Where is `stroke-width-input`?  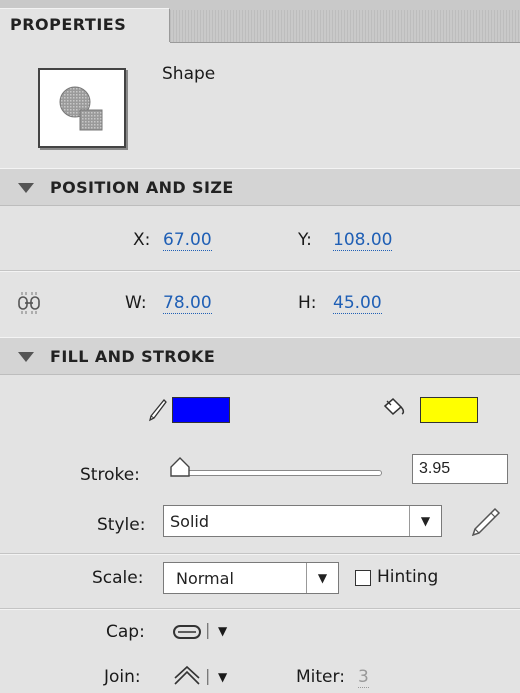 stroke-width-input is located at coordinates (460, 469).